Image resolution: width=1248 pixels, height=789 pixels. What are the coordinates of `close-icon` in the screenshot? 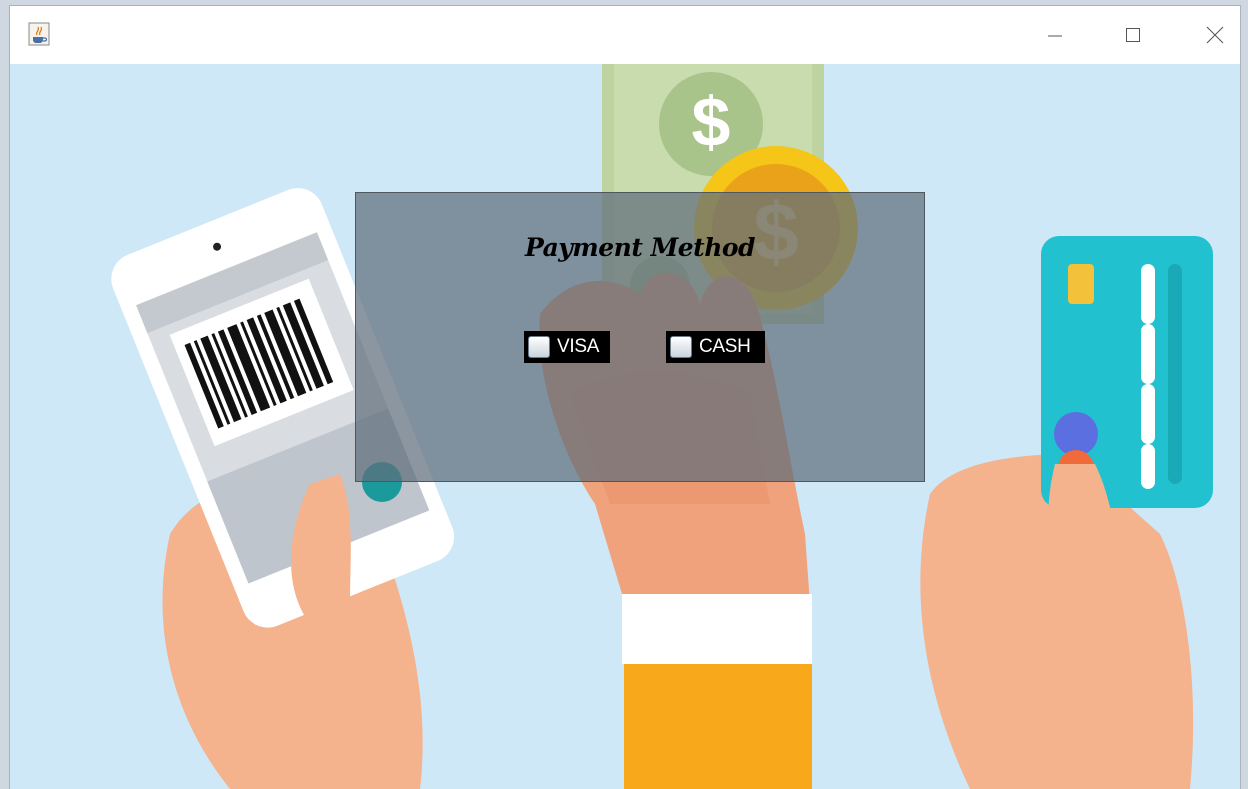 It's located at (1215, 35).